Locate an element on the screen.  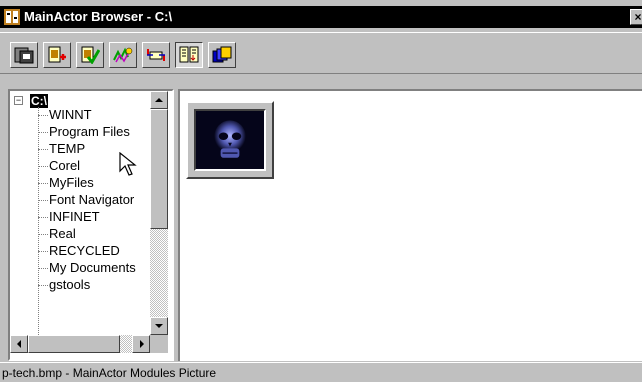
check-document-icon is located at coordinates (90, 55).